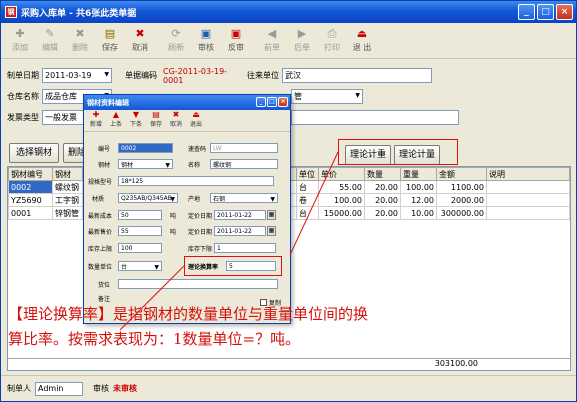 This screenshot has width=577, height=402. Describe the element at coordinates (156, 114) in the screenshot. I see `save-icon: ▤` at that location.